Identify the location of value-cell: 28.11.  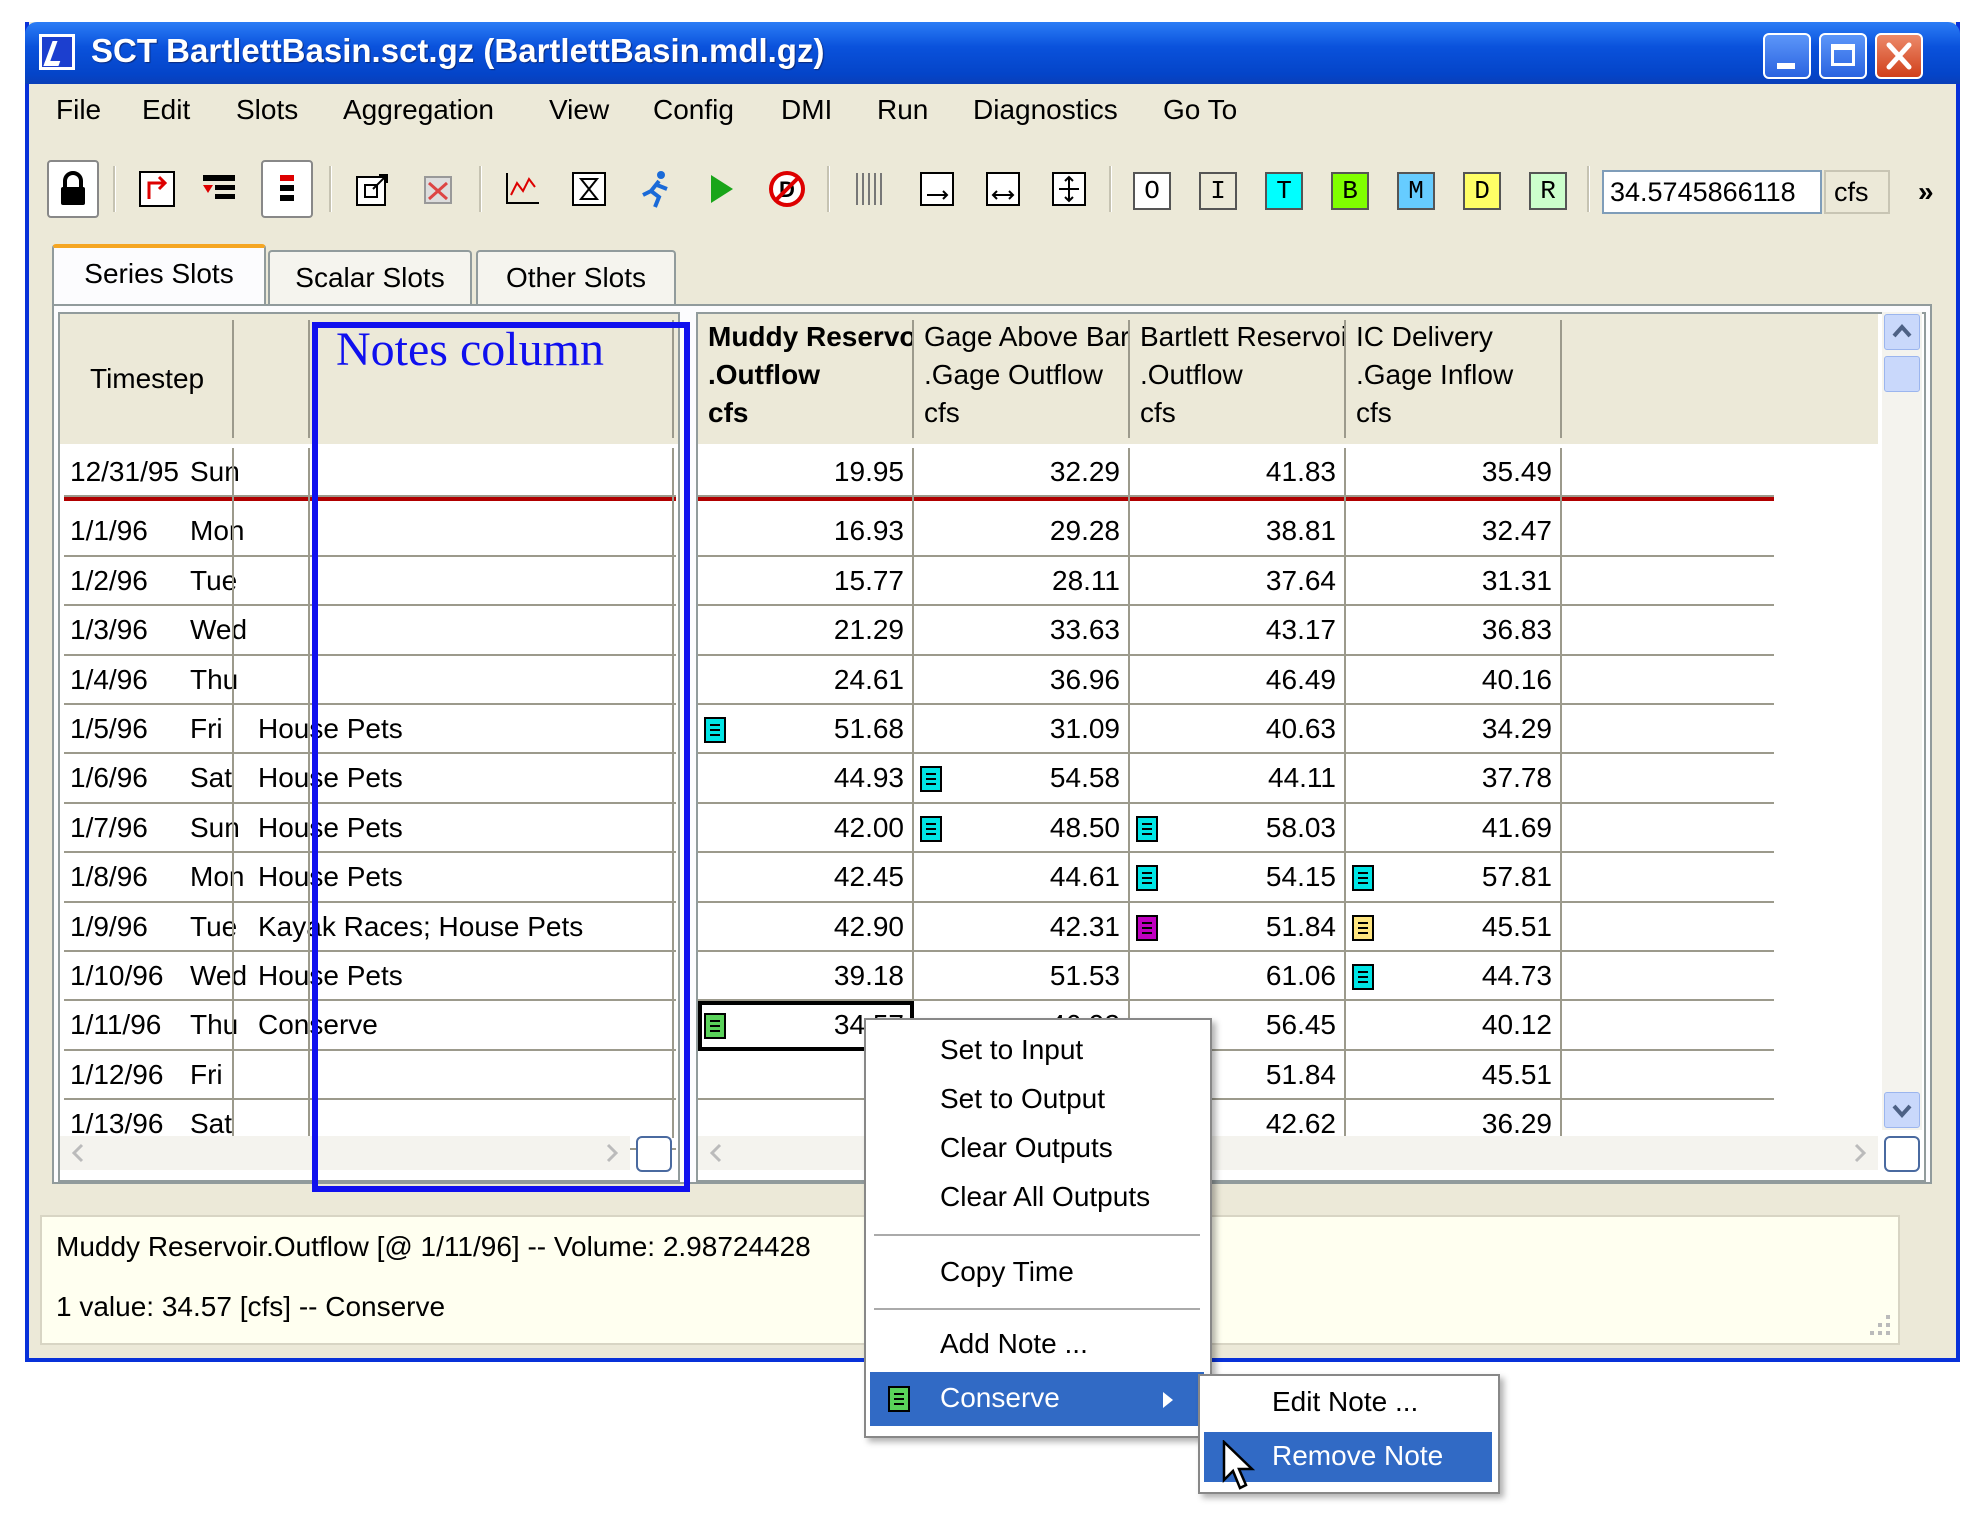
(1017, 581).